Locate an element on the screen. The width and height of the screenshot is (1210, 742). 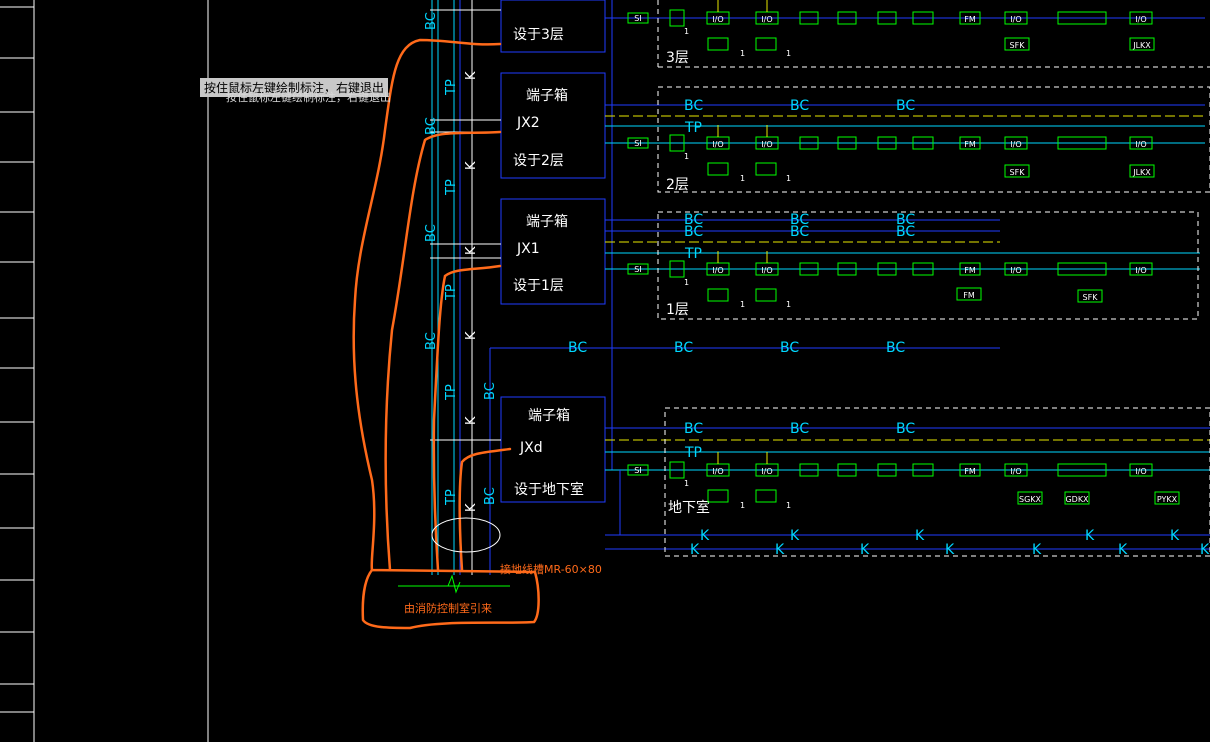
box1-id: JX1 is located at coordinates (528, 249).